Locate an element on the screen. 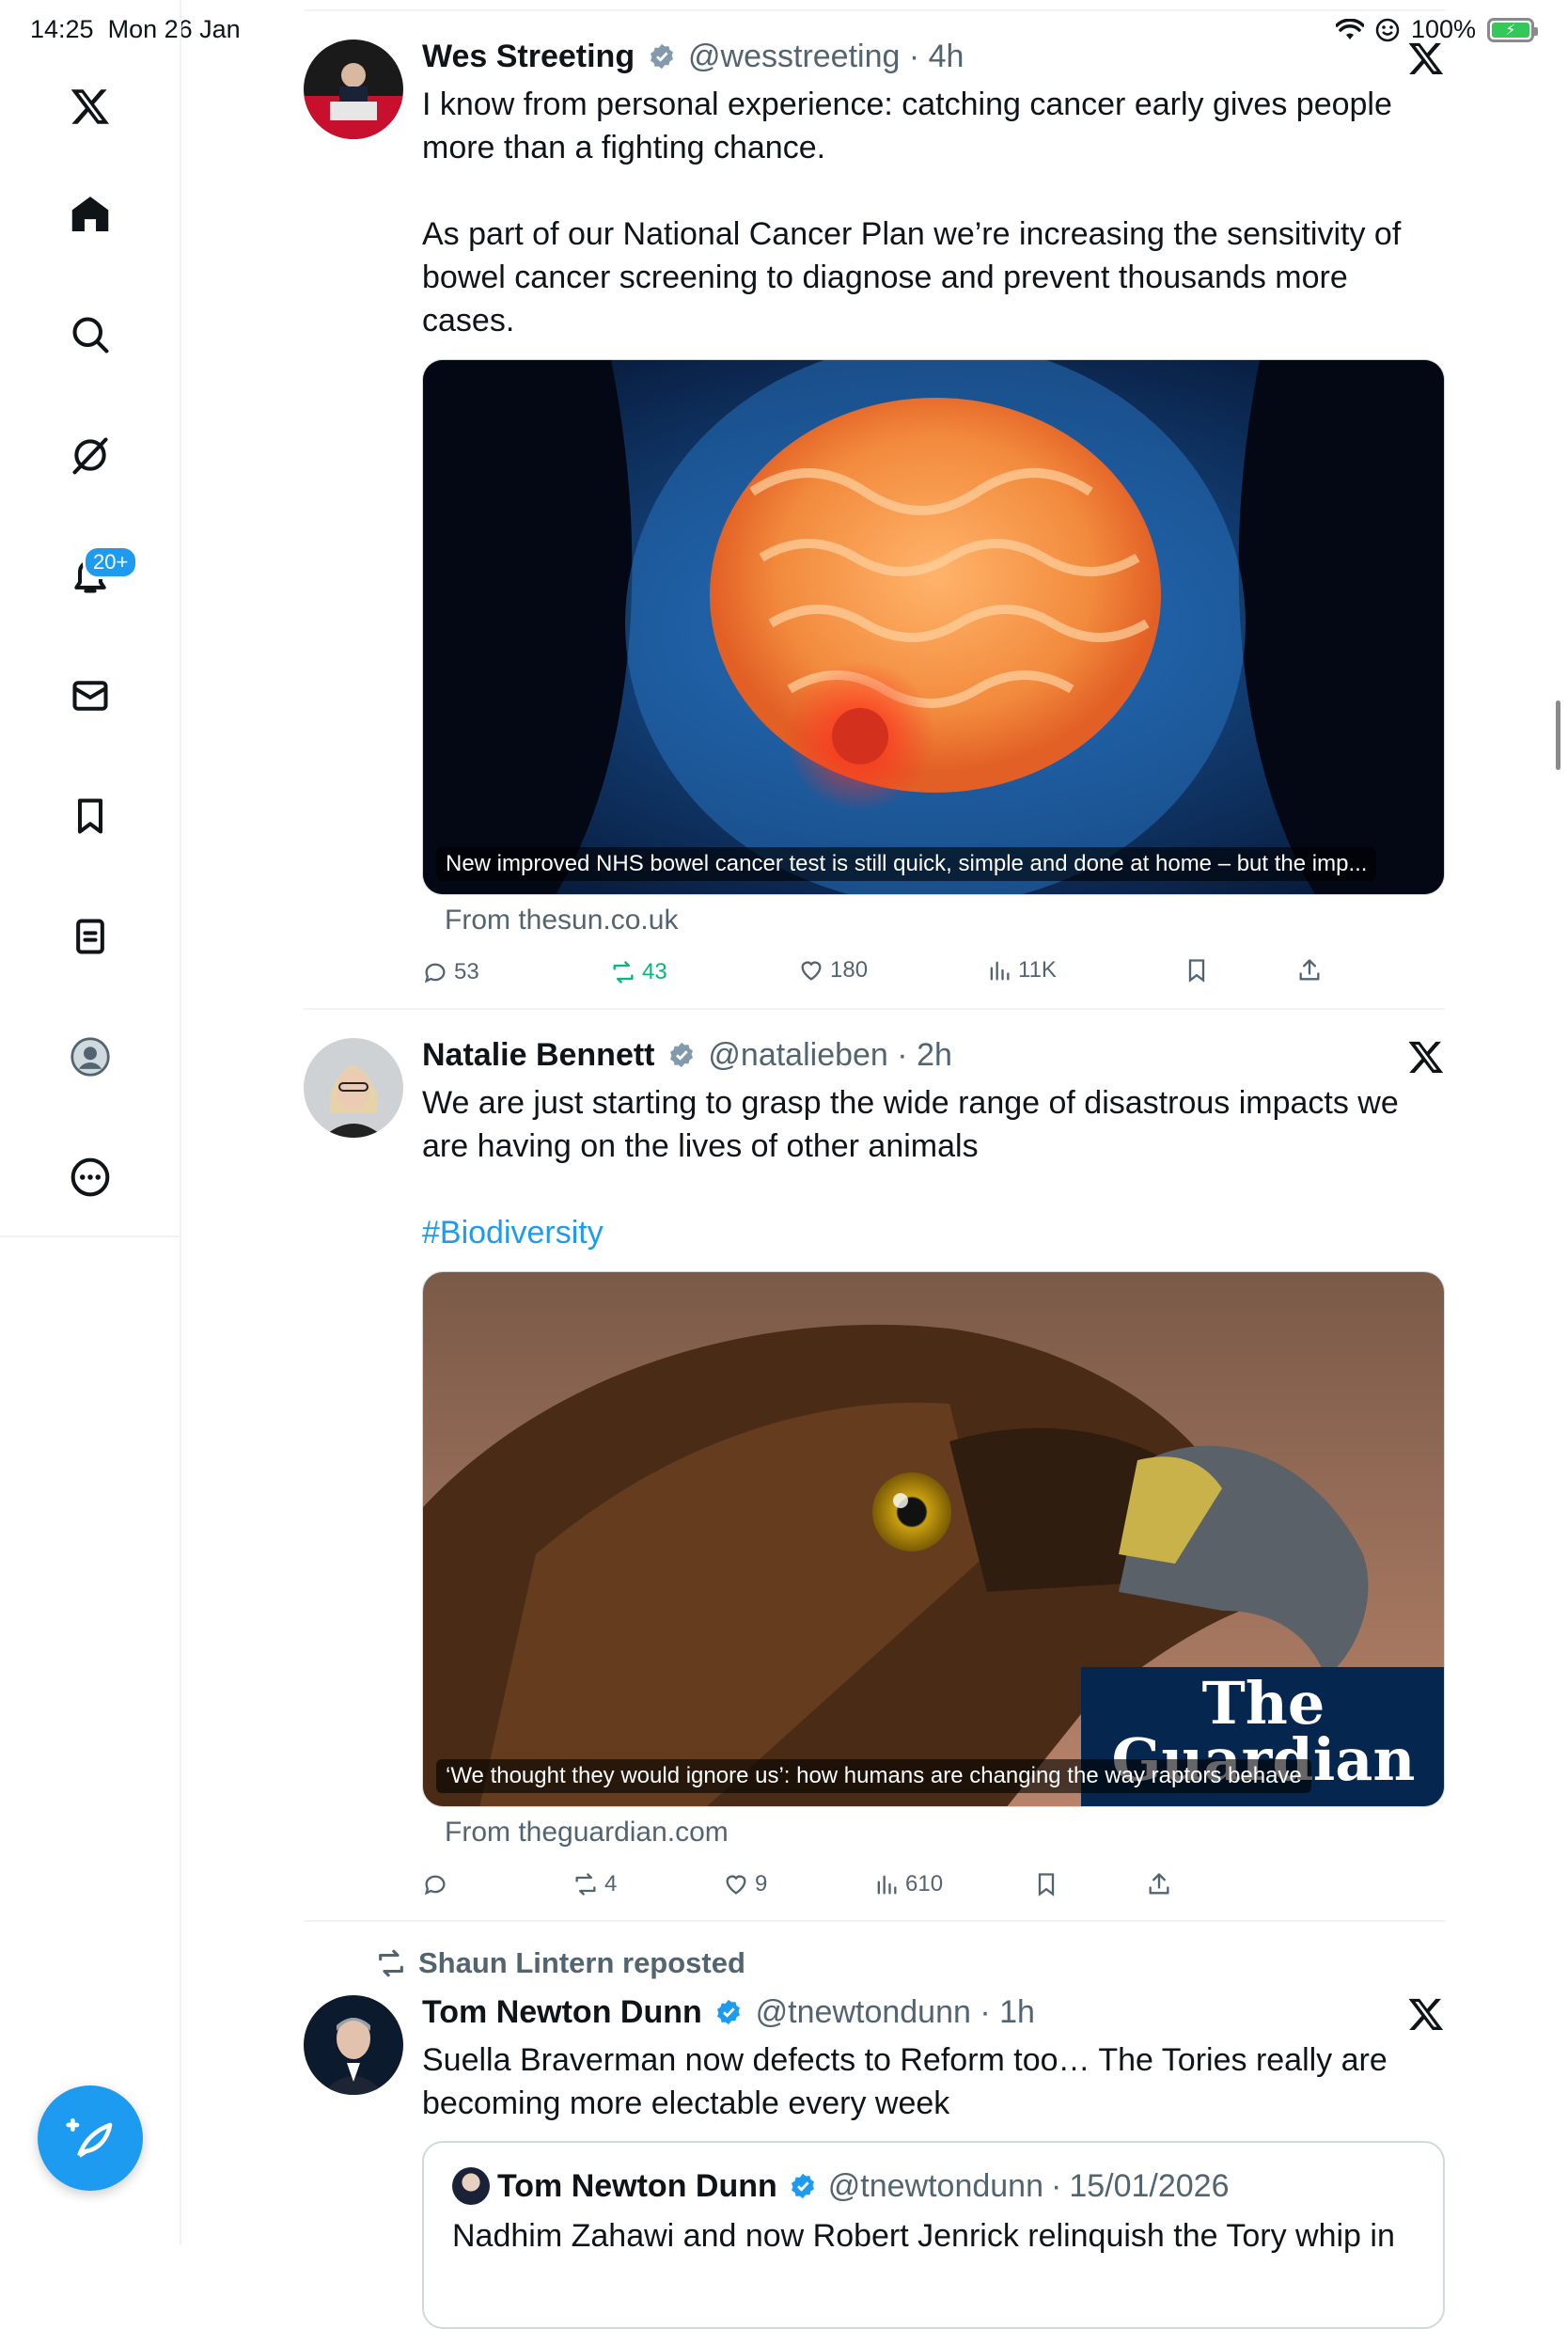 The image size is (1568, 2329). compose-feather-icon is located at coordinates (89, 2138).